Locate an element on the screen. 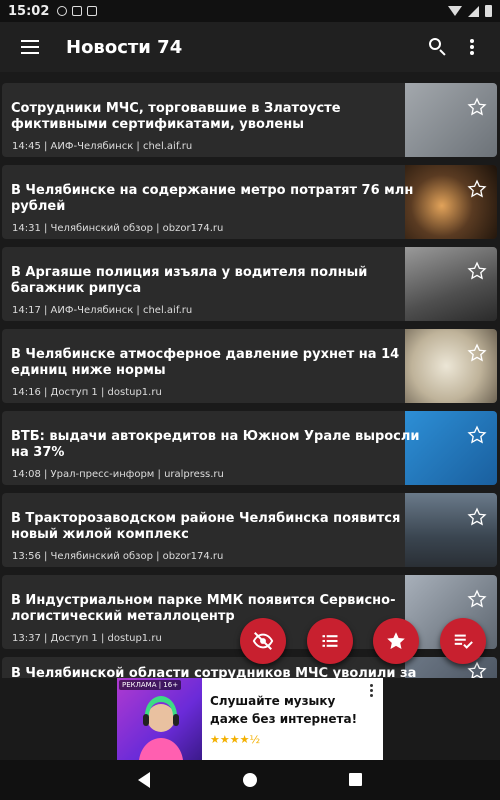 The height and width of the screenshot is (800, 500). gear-icon is located at coordinates (62, 11).